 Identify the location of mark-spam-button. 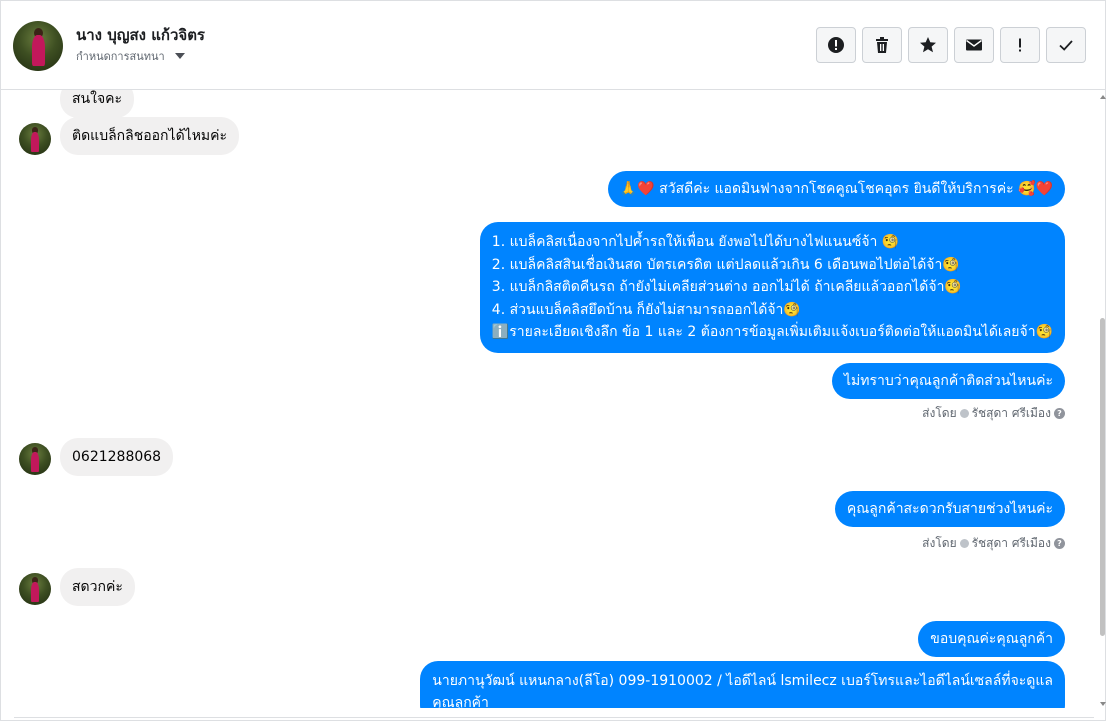
(836, 45).